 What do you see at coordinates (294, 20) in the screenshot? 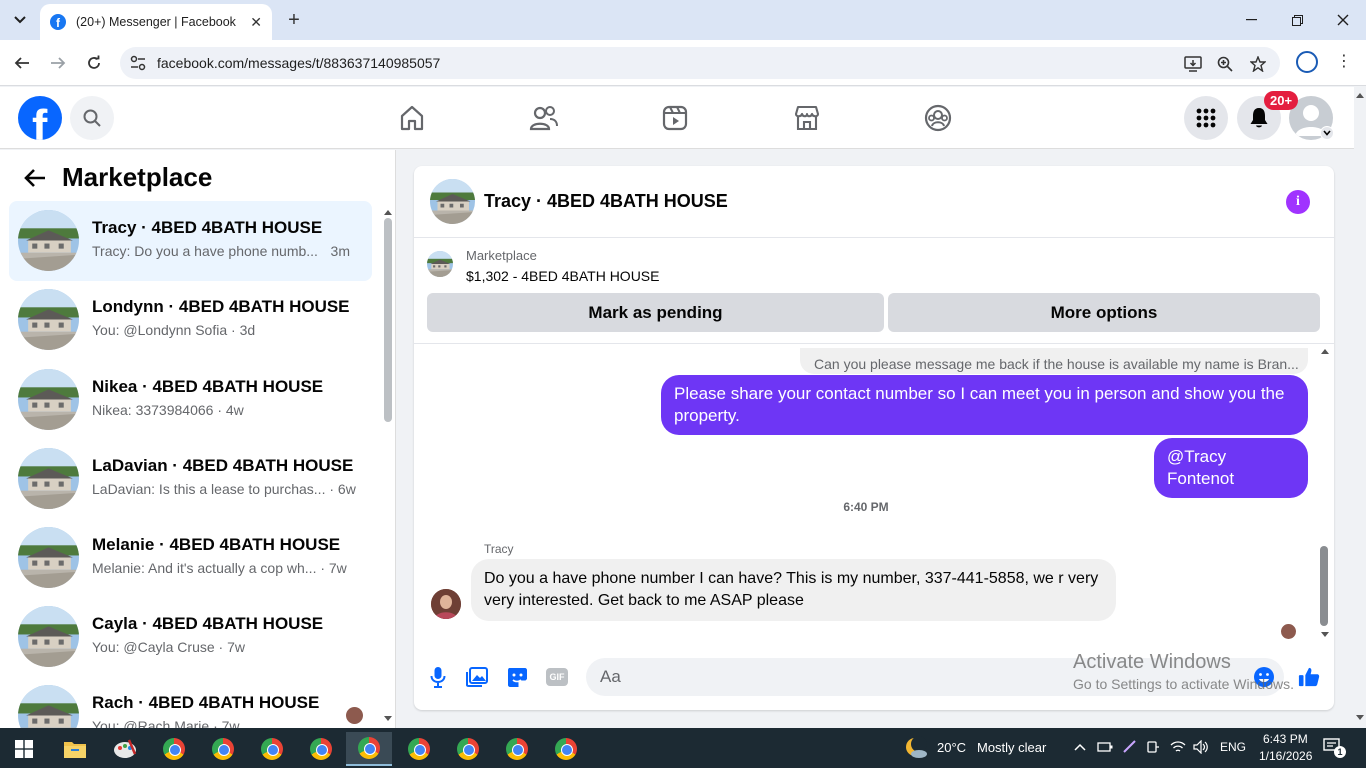
I see `new-tab-button: +` at bounding box center [294, 20].